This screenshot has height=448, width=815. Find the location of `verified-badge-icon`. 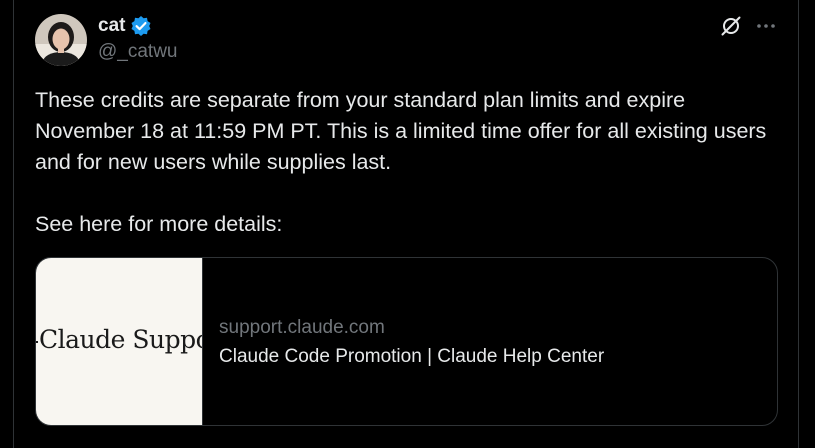

verified-badge-icon is located at coordinates (141, 26).